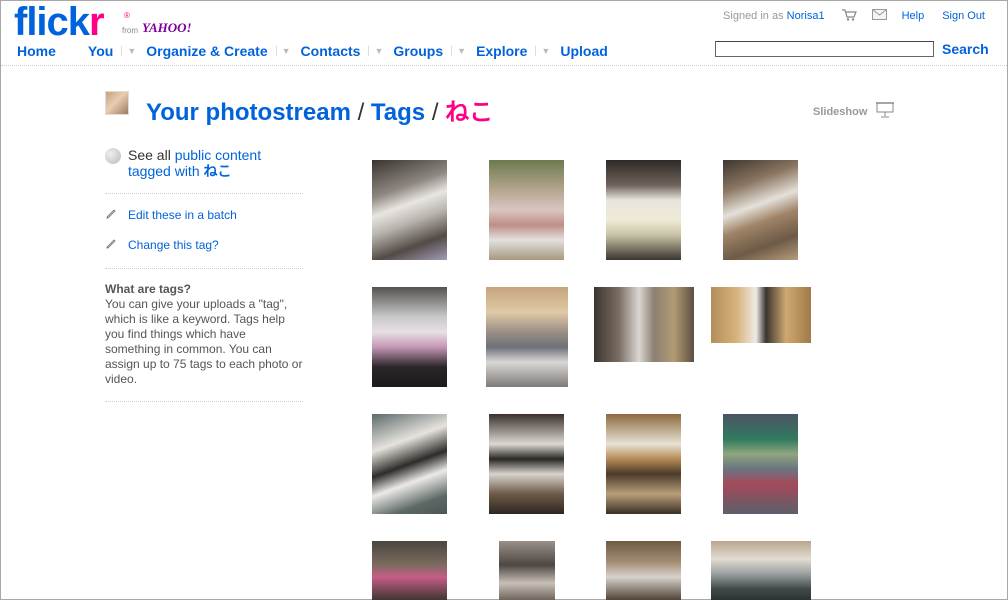  What do you see at coordinates (130, 30) in the screenshot?
I see `from-label: from` at bounding box center [130, 30].